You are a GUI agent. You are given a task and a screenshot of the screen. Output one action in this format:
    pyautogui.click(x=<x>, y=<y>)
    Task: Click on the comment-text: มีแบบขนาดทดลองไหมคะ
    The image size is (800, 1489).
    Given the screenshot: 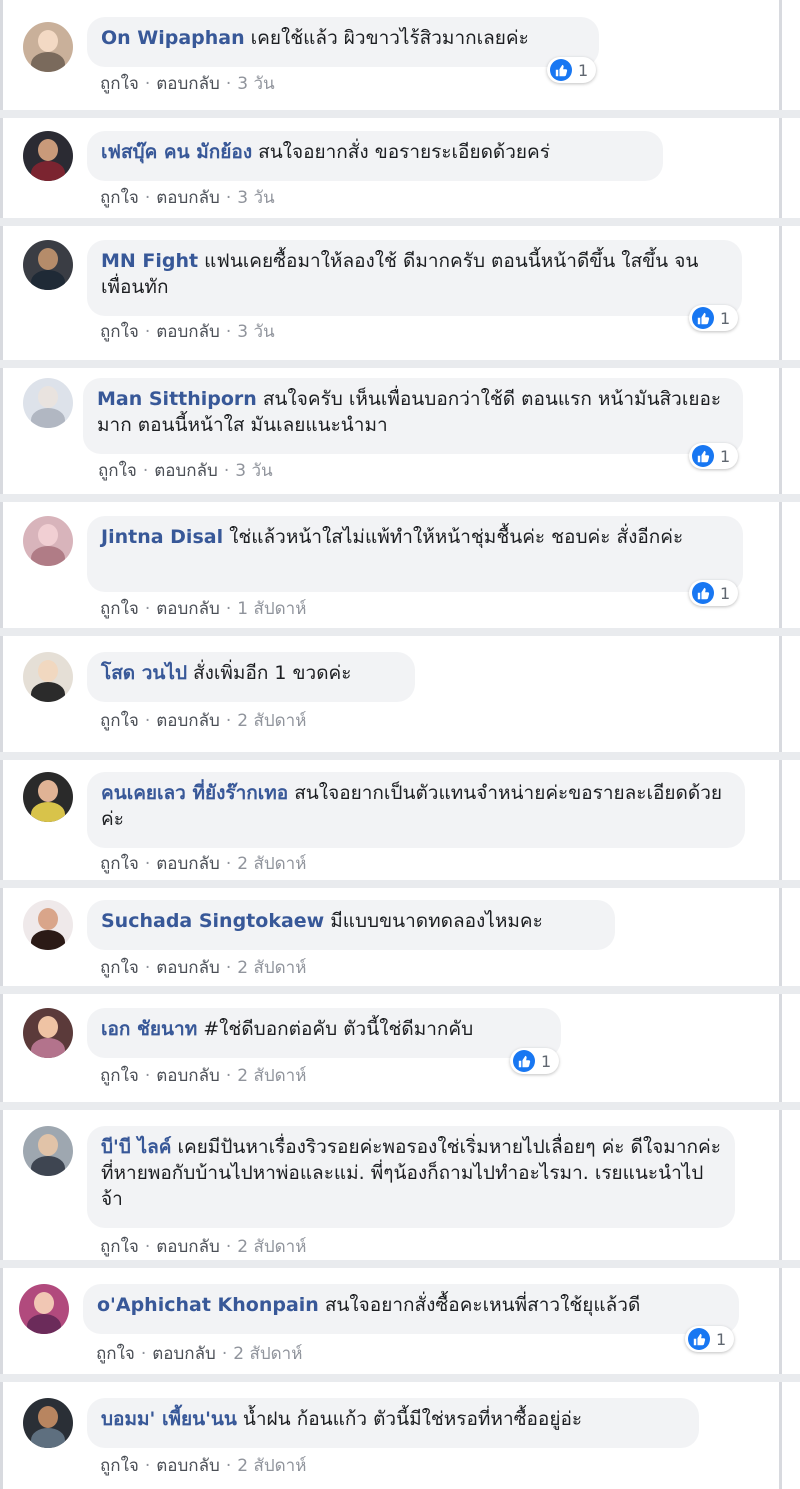 What is the action you would take?
    pyautogui.click(x=436, y=921)
    